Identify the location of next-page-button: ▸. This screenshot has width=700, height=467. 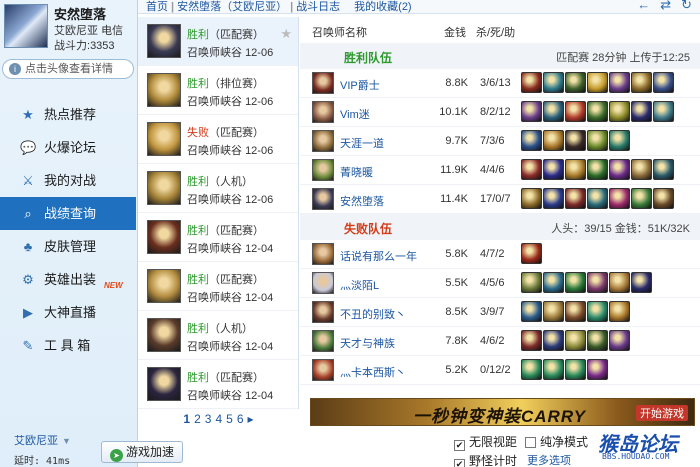
(251, 419).